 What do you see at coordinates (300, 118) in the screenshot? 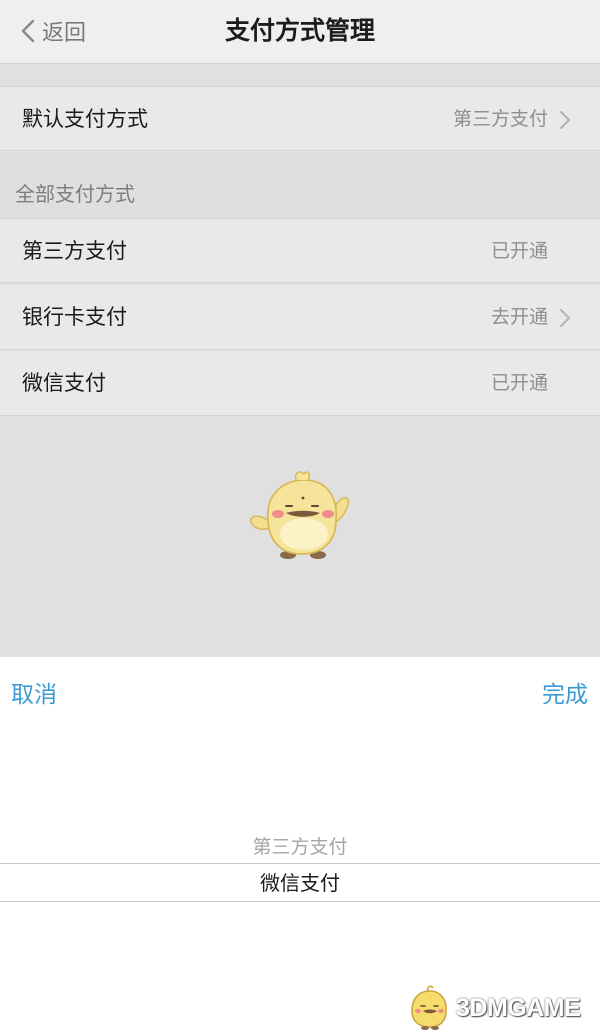
I see `default-payment-row: 默认支付方式 第三方支付` at bounding box center [300, 118].